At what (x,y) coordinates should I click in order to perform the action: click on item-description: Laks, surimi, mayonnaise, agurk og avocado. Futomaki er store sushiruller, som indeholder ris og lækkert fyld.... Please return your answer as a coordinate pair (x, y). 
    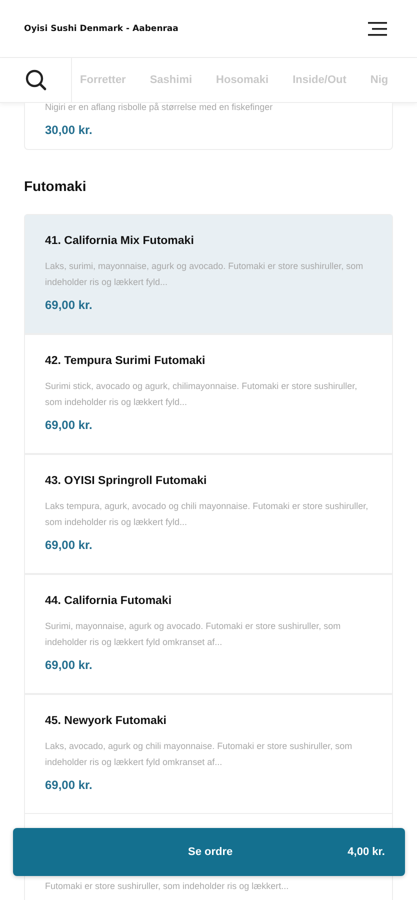
    Looking at the image, I should click on (204, 274).